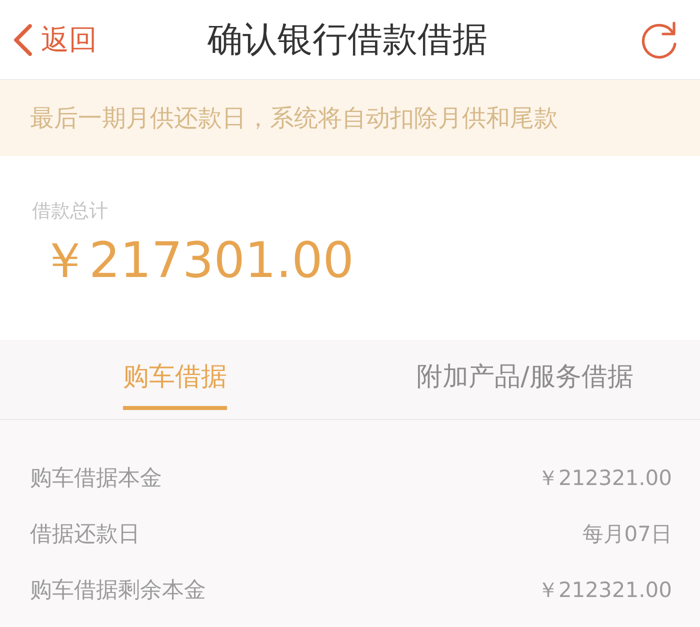  I want to click on detail-label: 购车借据剩余本金, so click(118, 591).